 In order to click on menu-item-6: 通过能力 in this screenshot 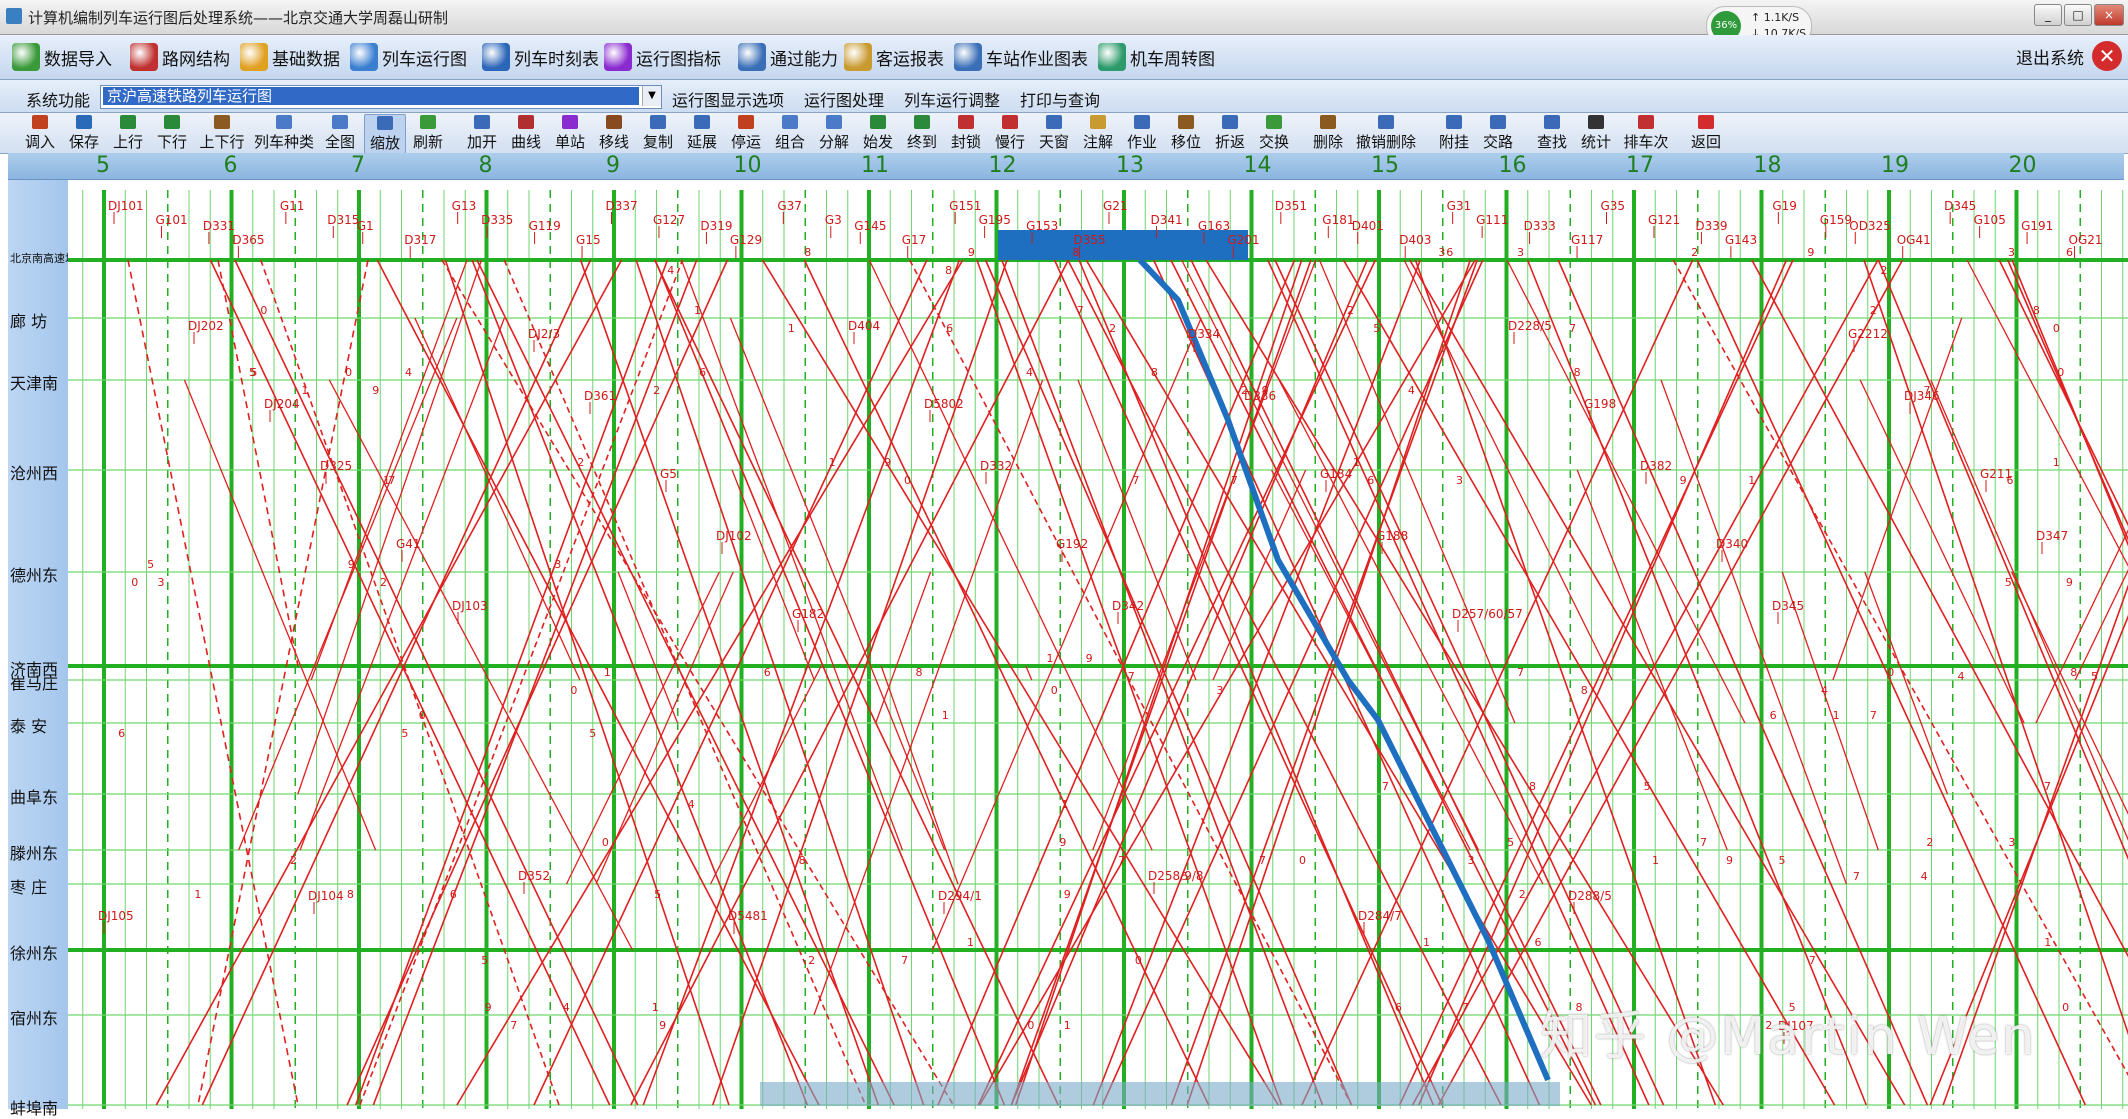, I will do `click(788, 57)`.